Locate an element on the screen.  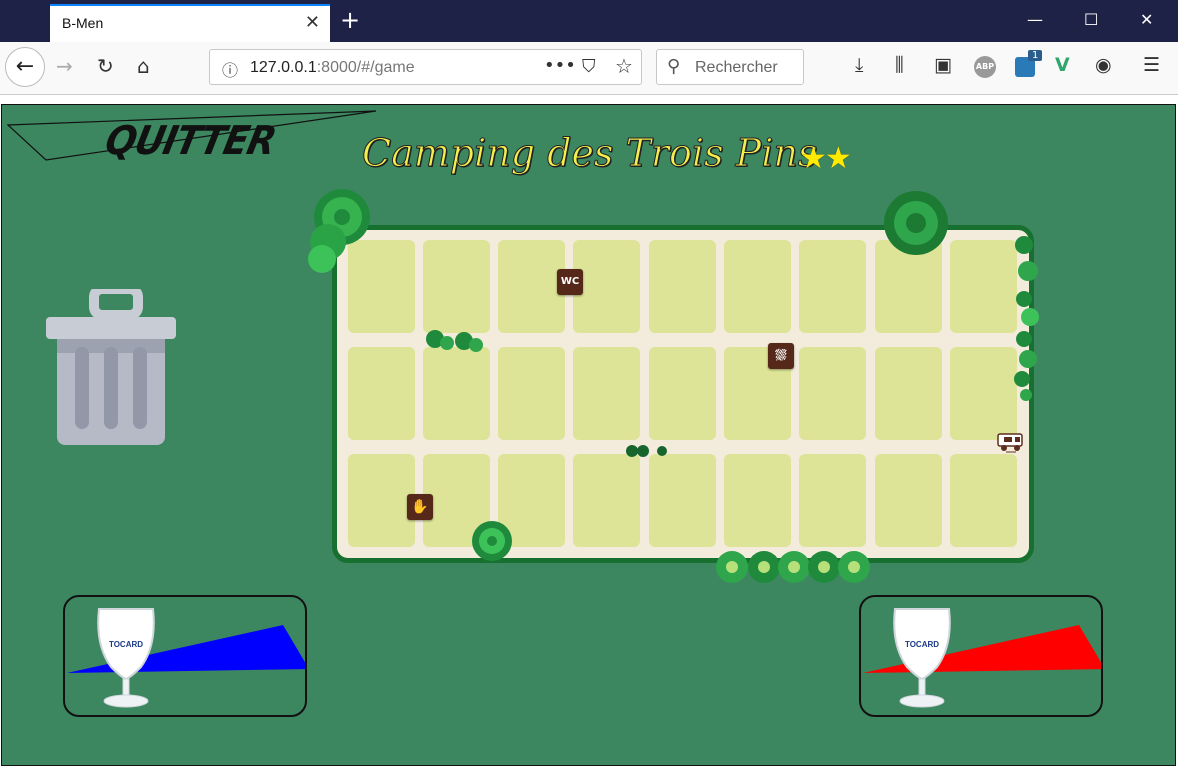
player-1-beer-glass-icon: TOCARD is located at coordinates (126, 657).